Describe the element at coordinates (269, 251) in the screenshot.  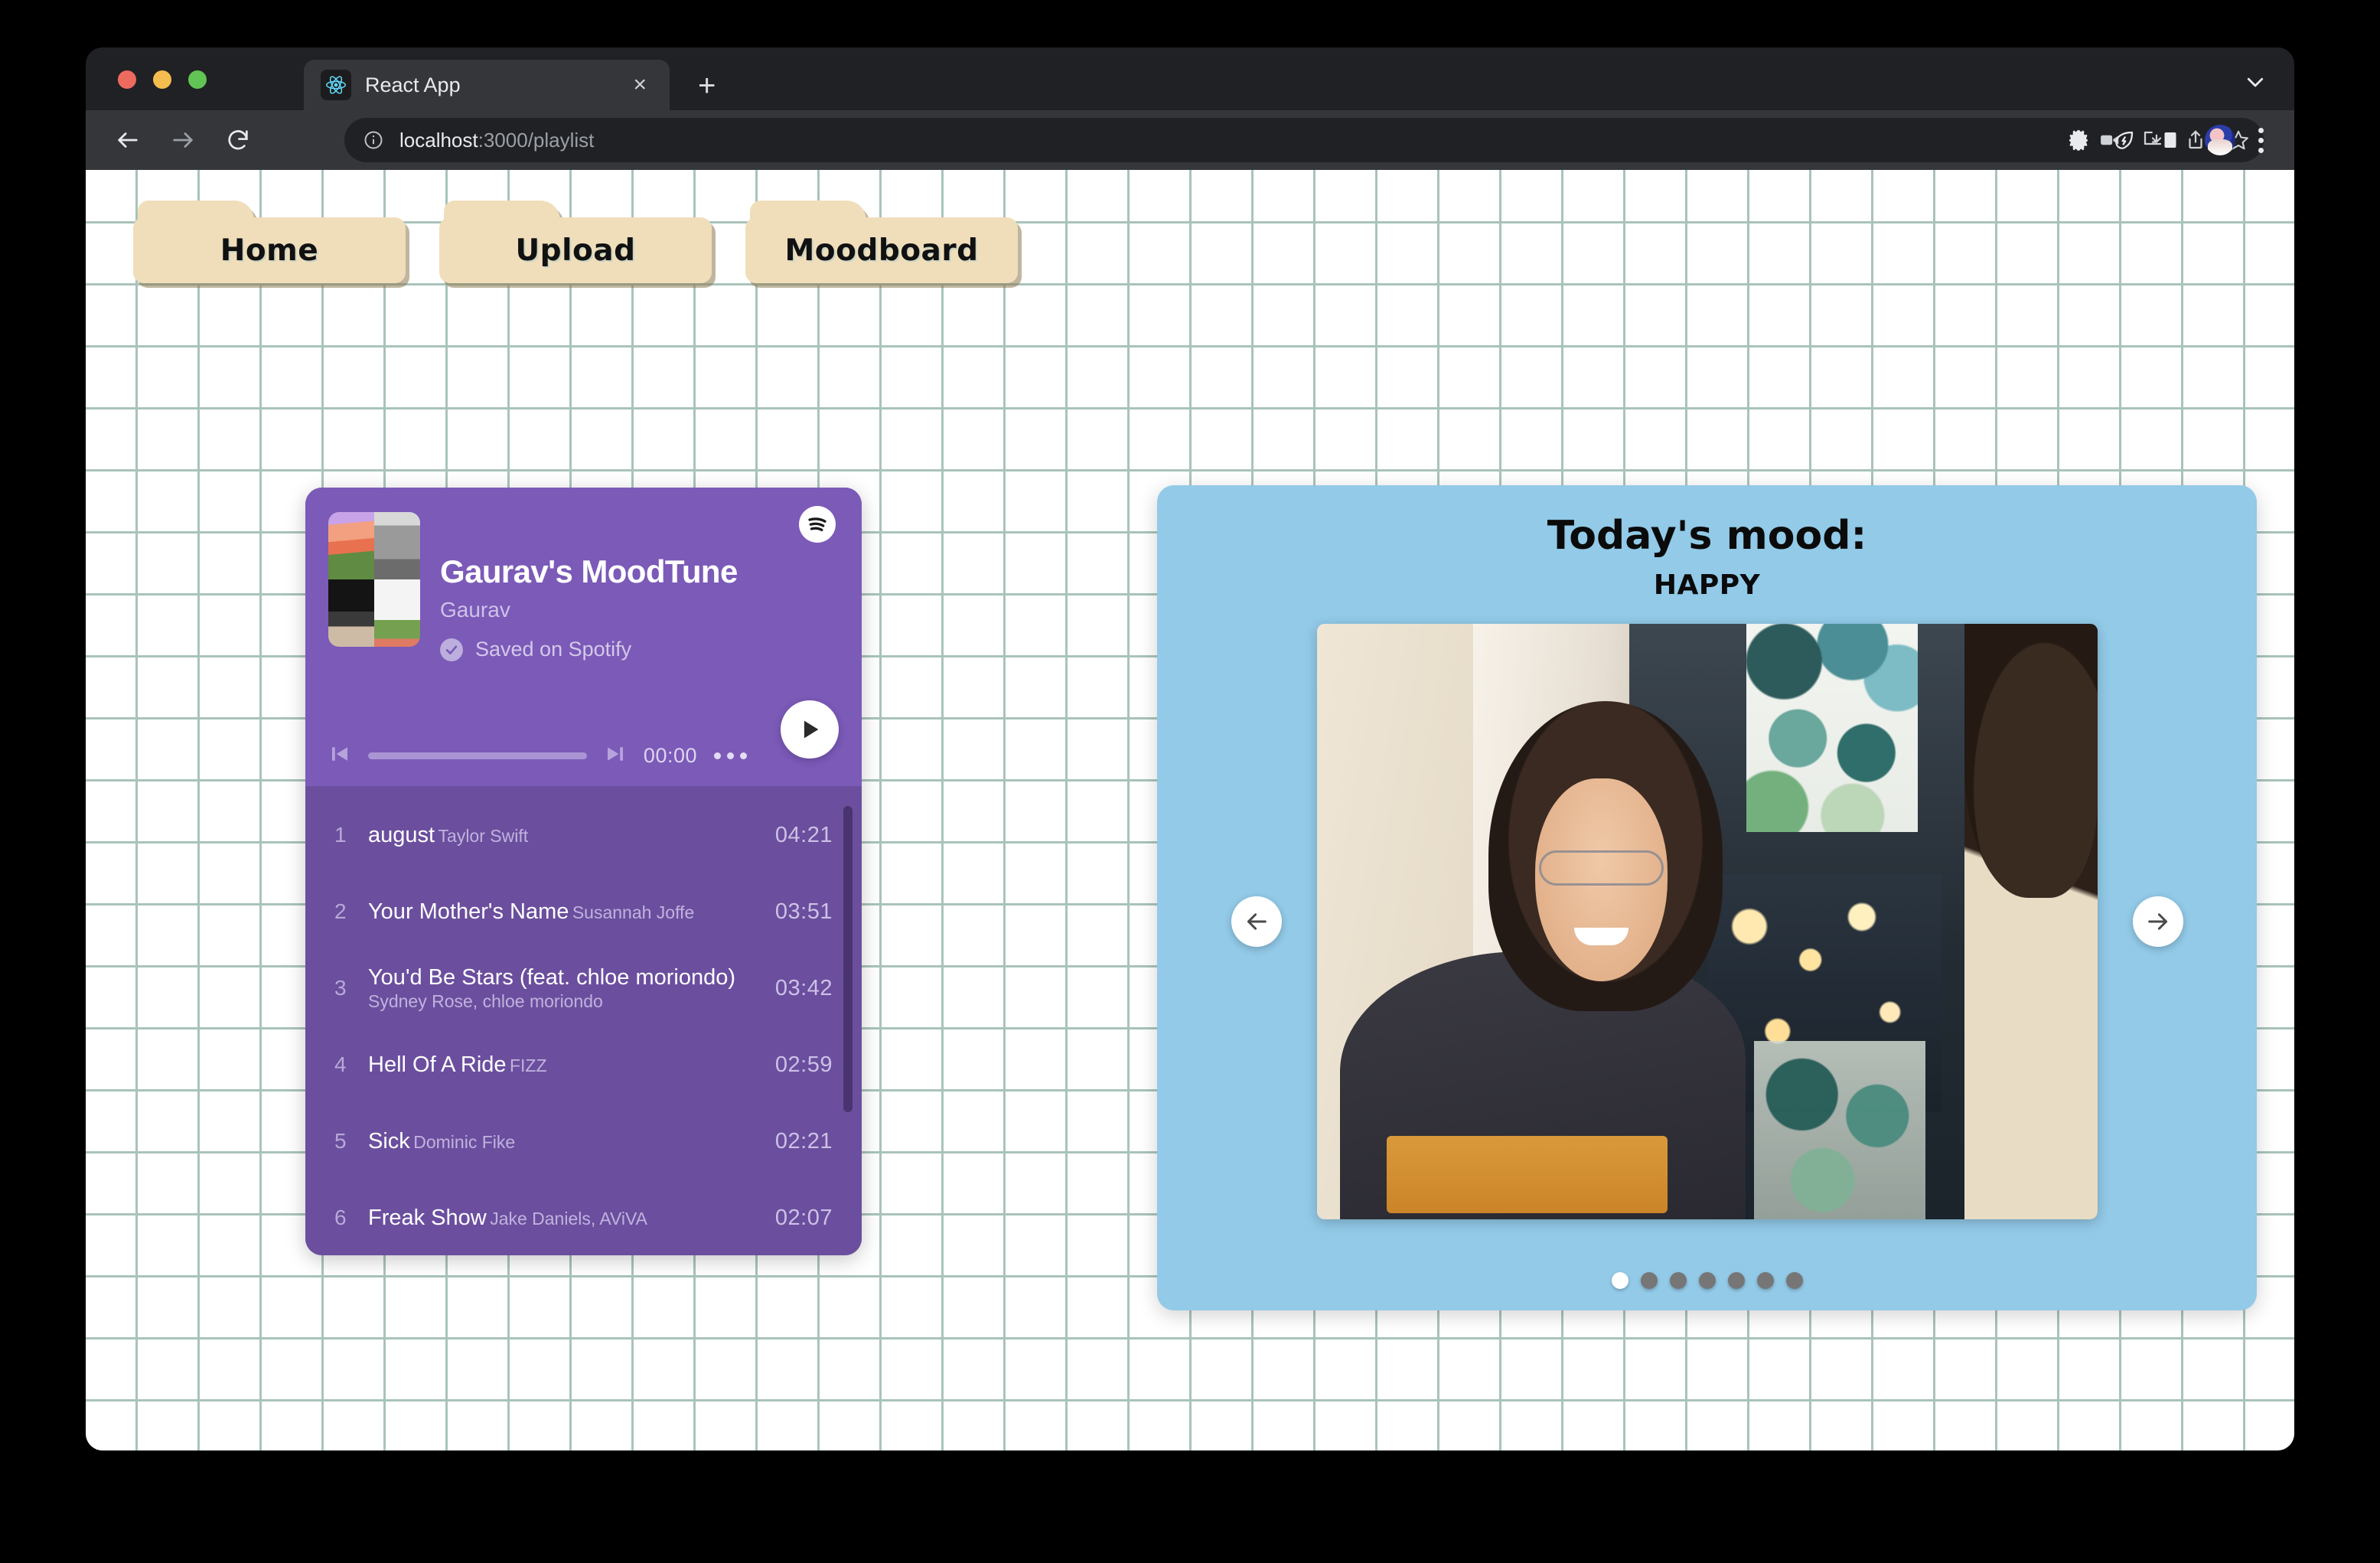
I see `nav-tab-label: Home` at that location.